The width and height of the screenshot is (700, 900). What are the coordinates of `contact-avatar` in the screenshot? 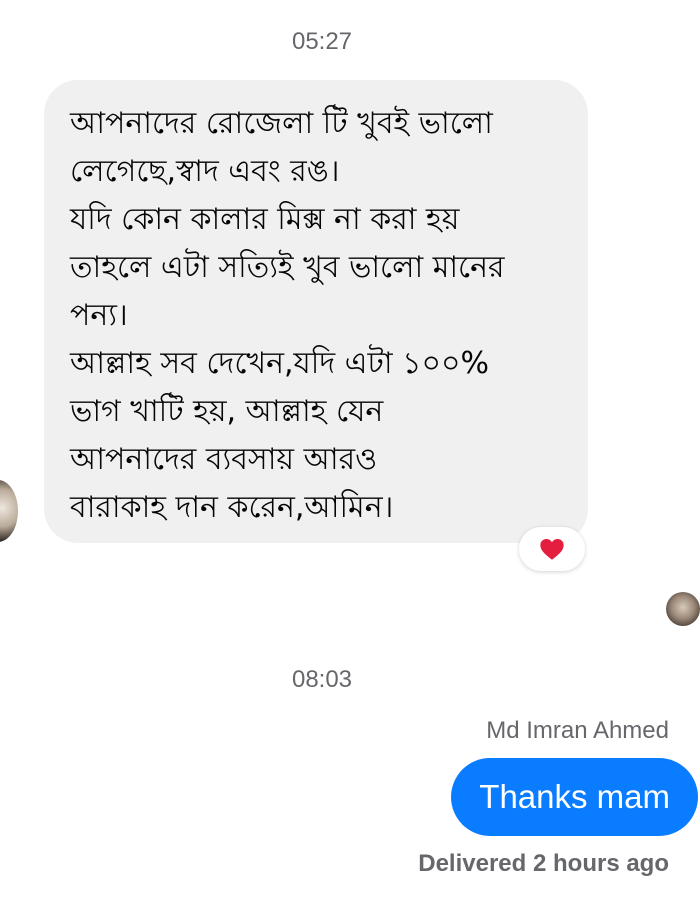 It's located at (9, 511).